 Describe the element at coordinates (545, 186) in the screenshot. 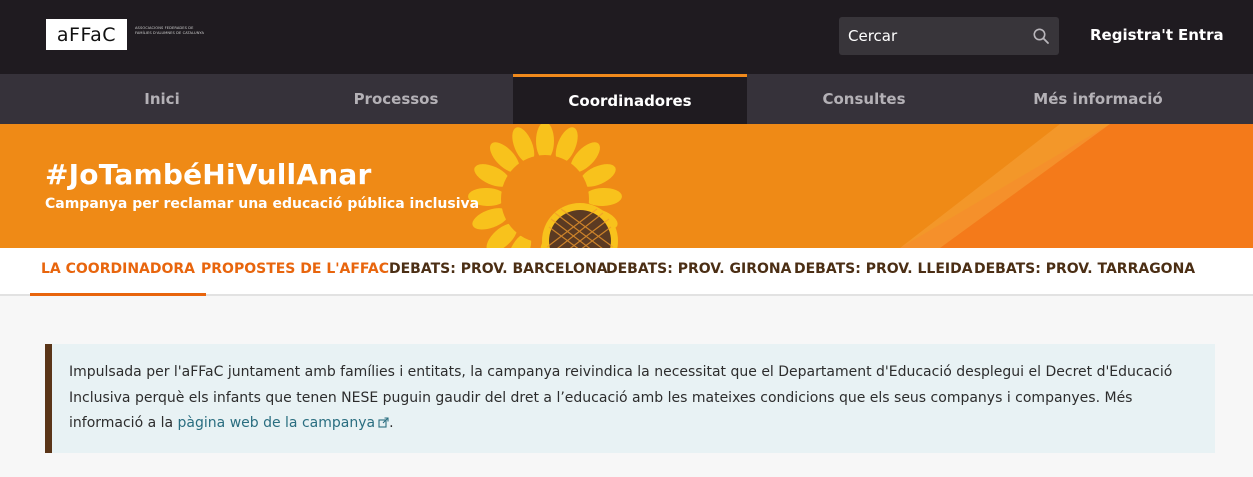

I see `sunflower-icon` at that location.